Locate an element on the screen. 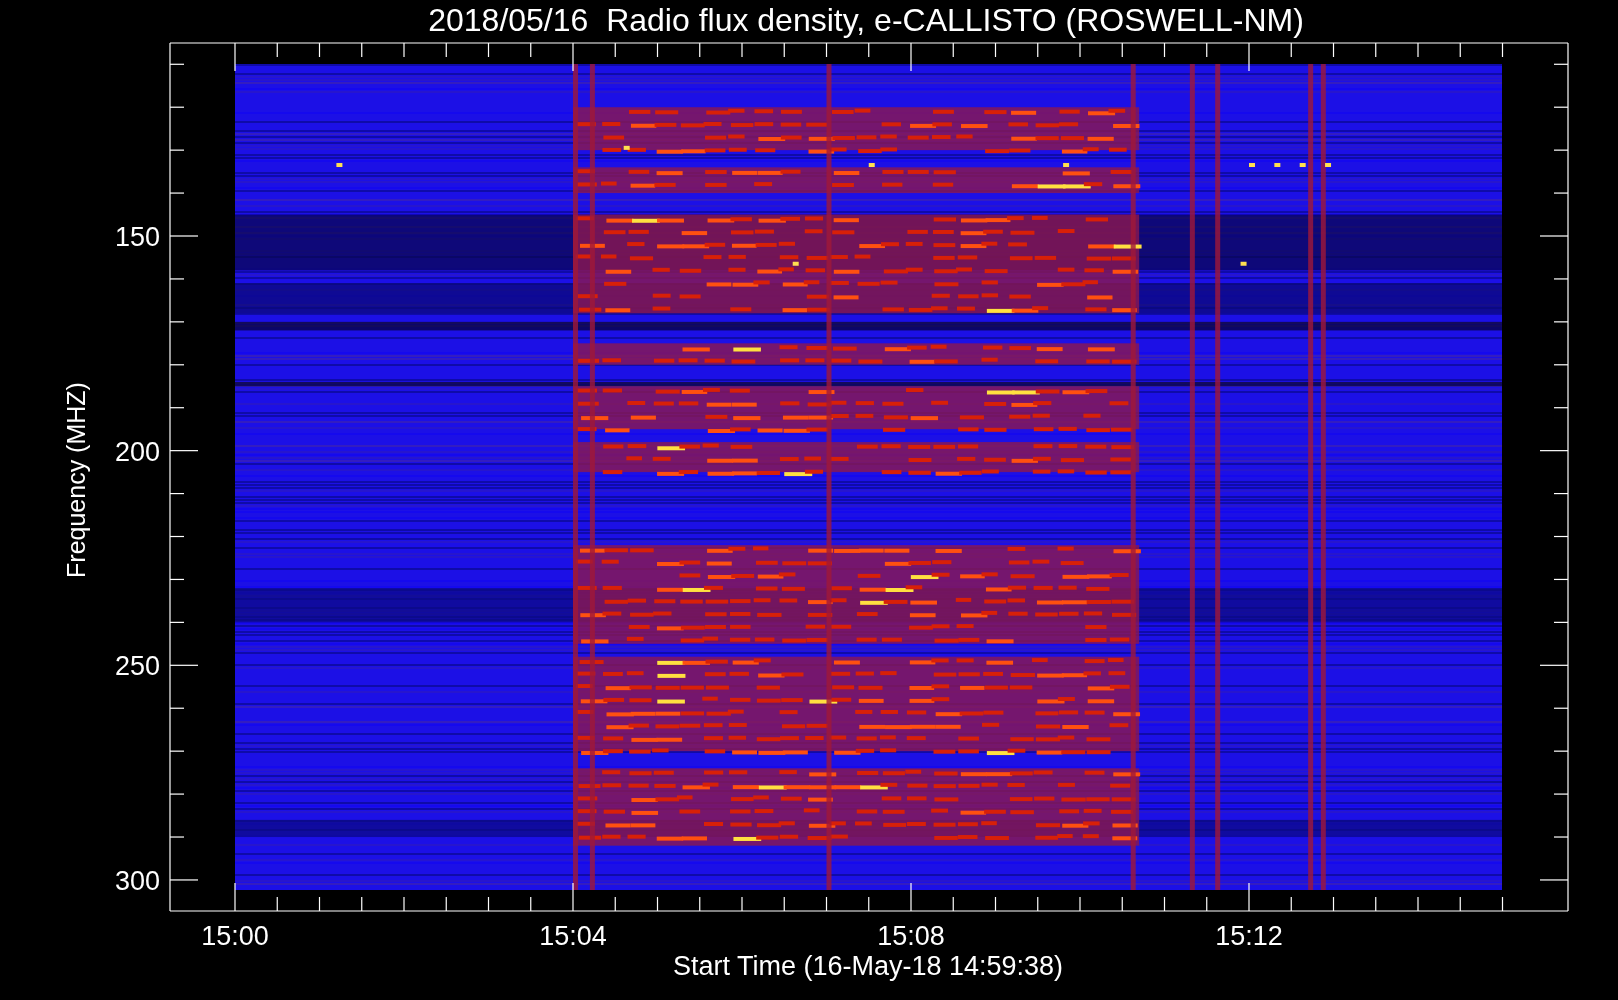  chart-title: 2018/05/16 Radio flux density, e-CALLISTO (ROSWELL-NM) is located at coordinates (866, 20).